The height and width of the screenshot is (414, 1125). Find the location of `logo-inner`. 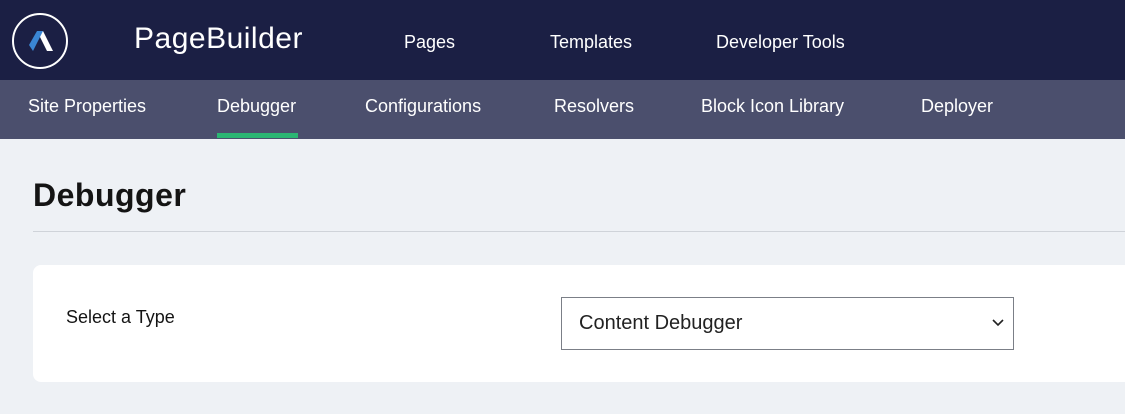

logo-inner is located at coordinates (40, 41).